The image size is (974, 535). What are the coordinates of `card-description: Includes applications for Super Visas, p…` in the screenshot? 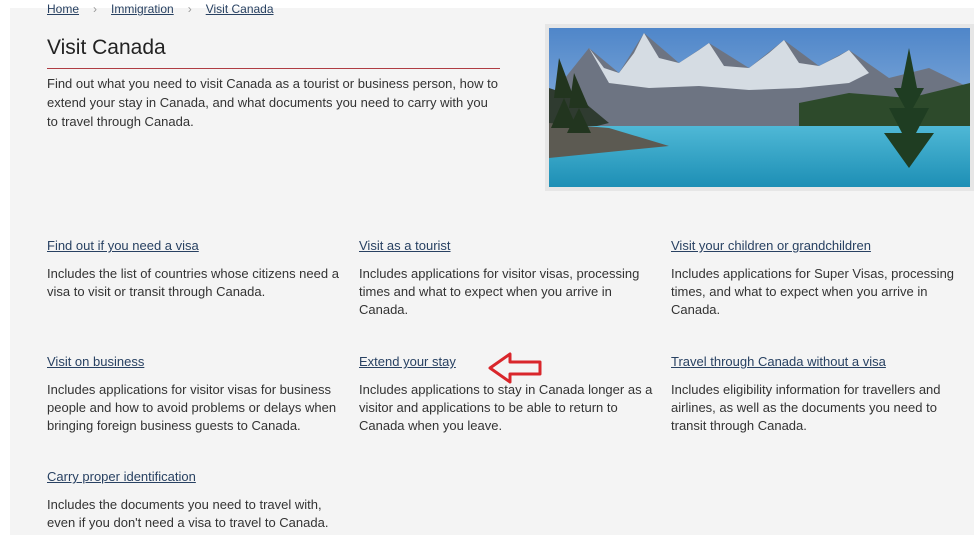 It's located at (813, 291).